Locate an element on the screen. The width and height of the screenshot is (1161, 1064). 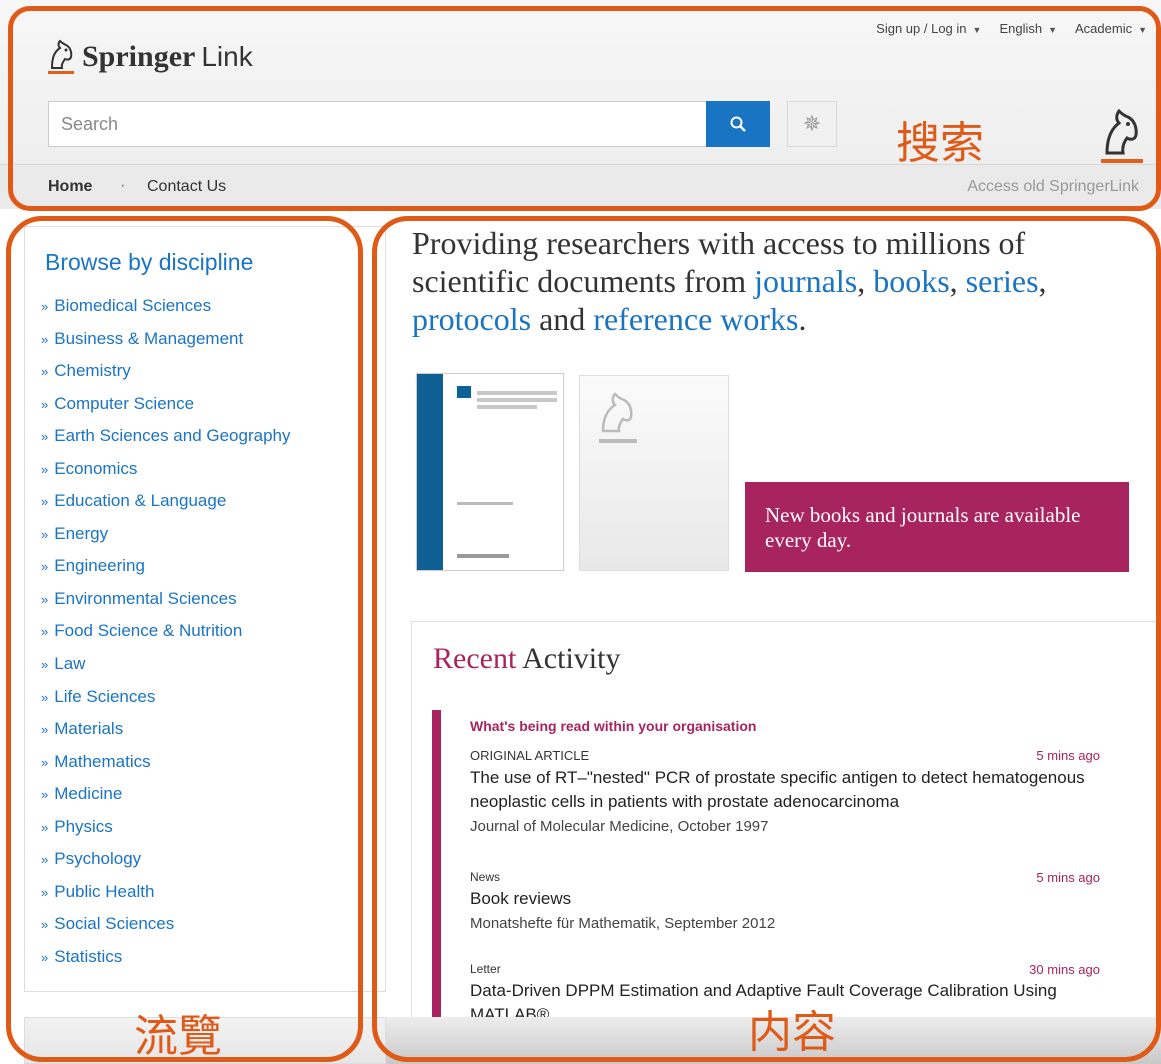
browse-annotation-label: 流覽 is located at coordinates (178, 1036).